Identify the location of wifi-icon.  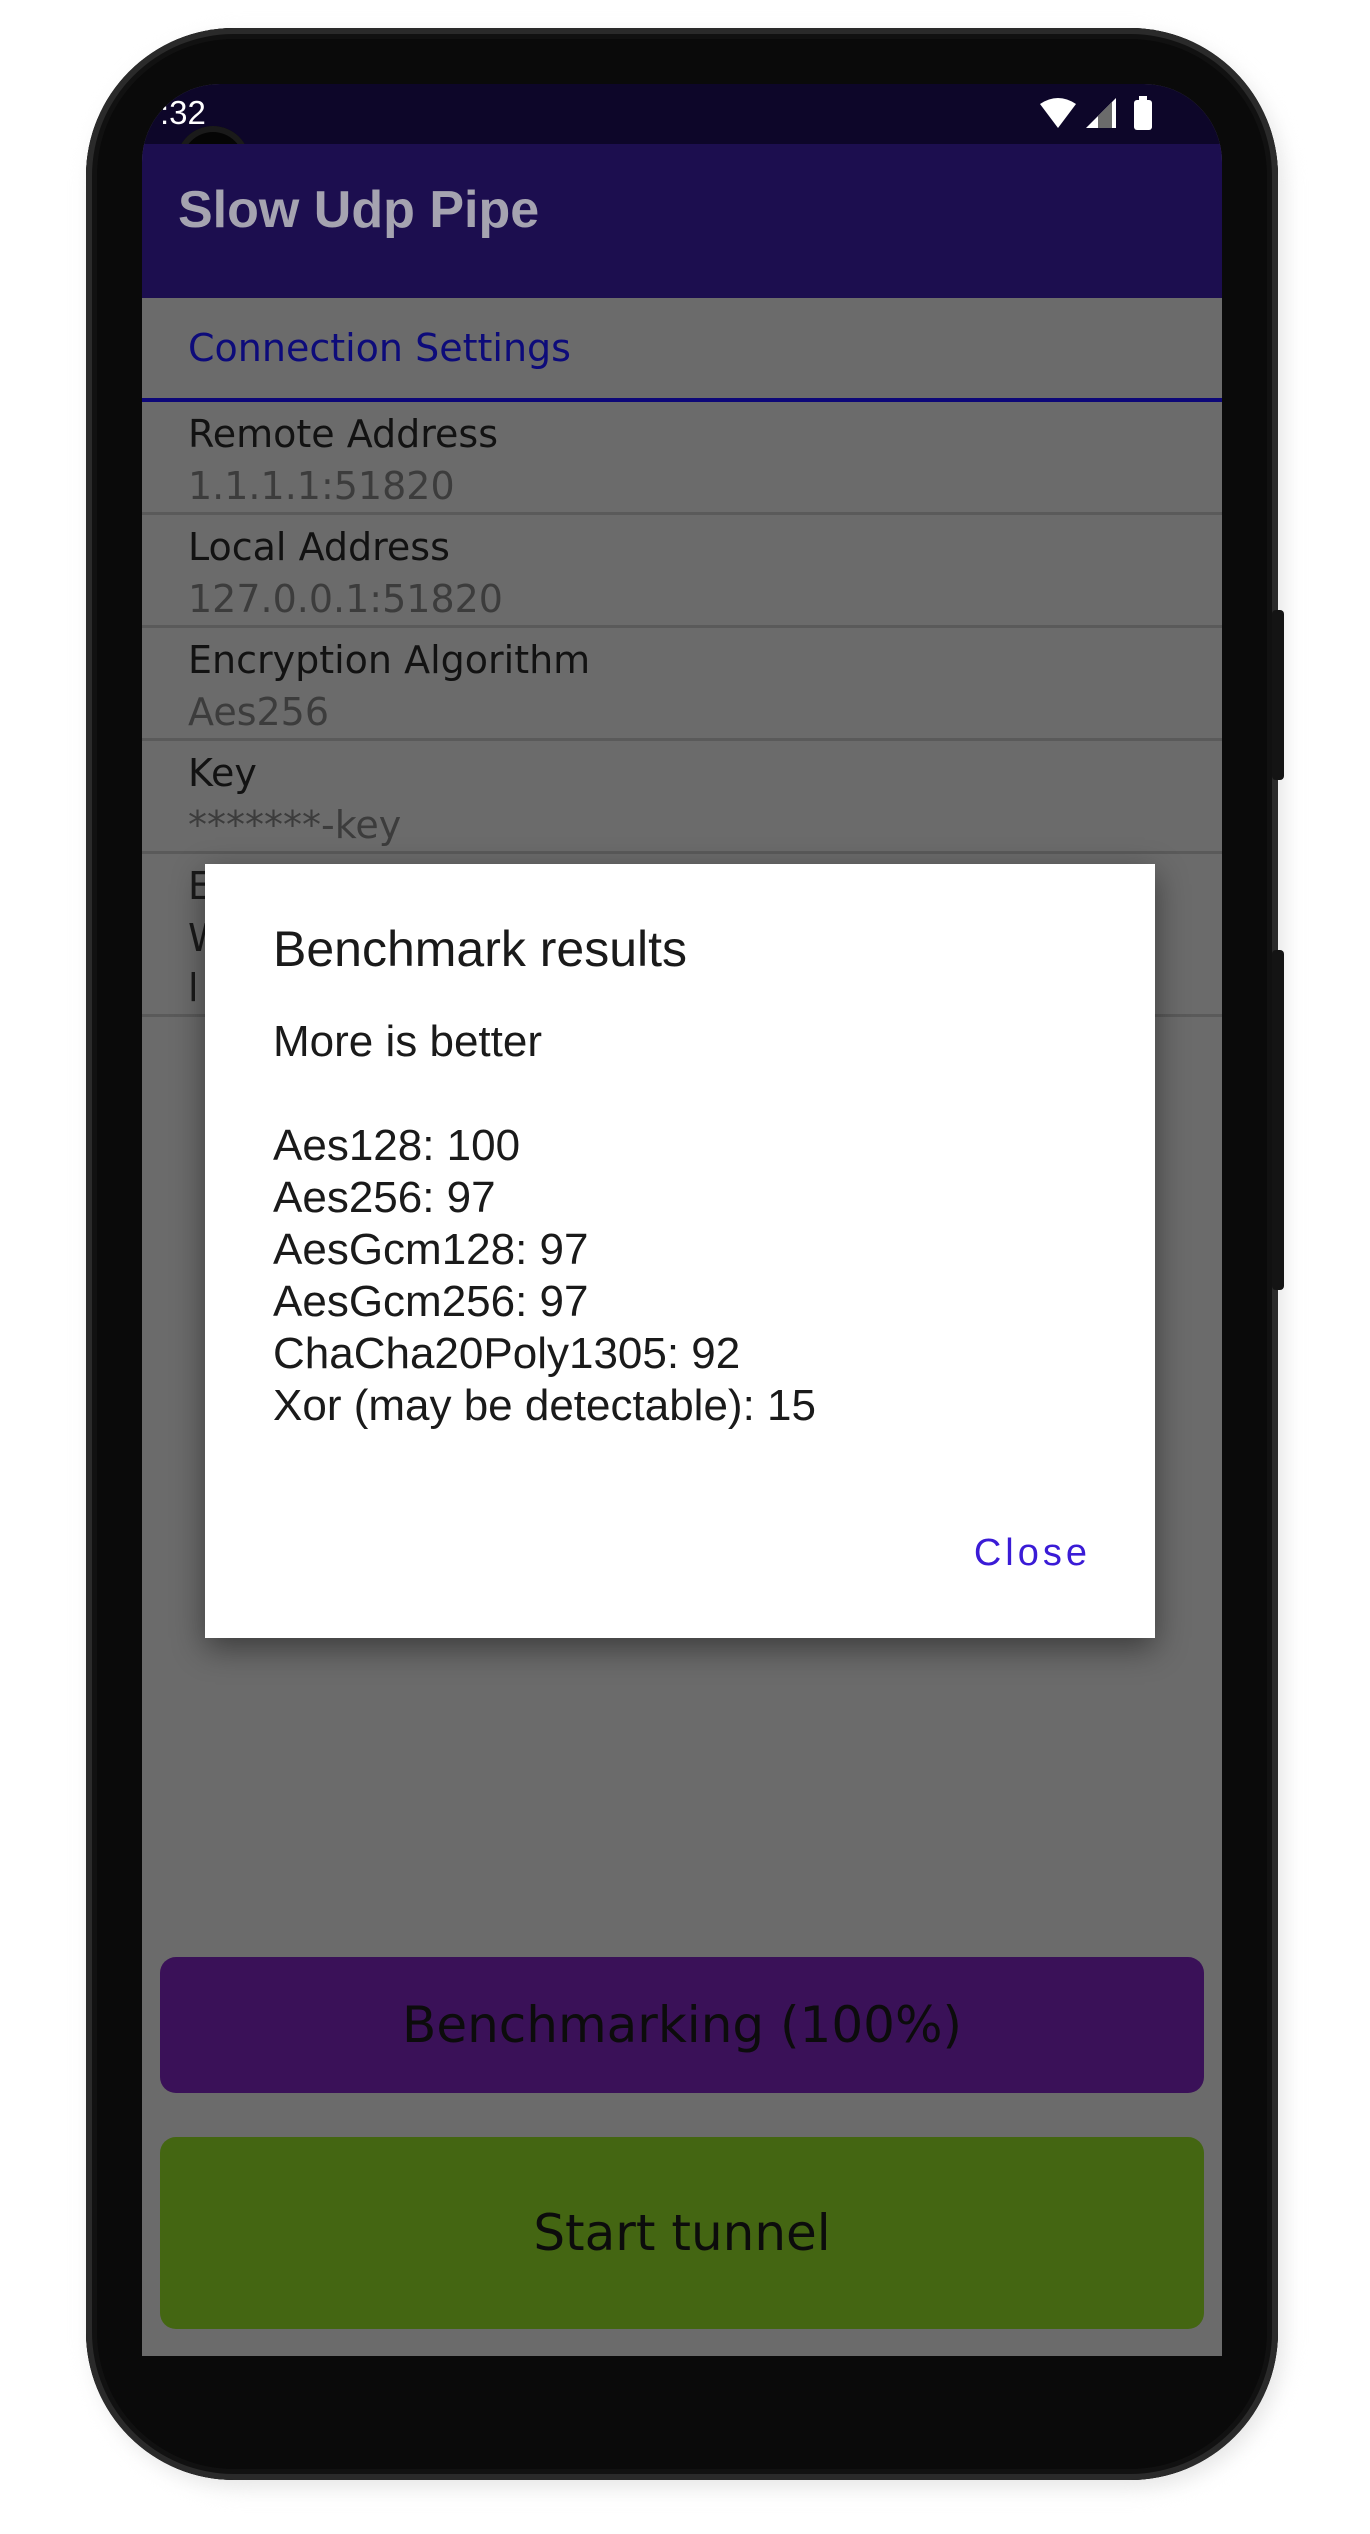
(1058, 113).